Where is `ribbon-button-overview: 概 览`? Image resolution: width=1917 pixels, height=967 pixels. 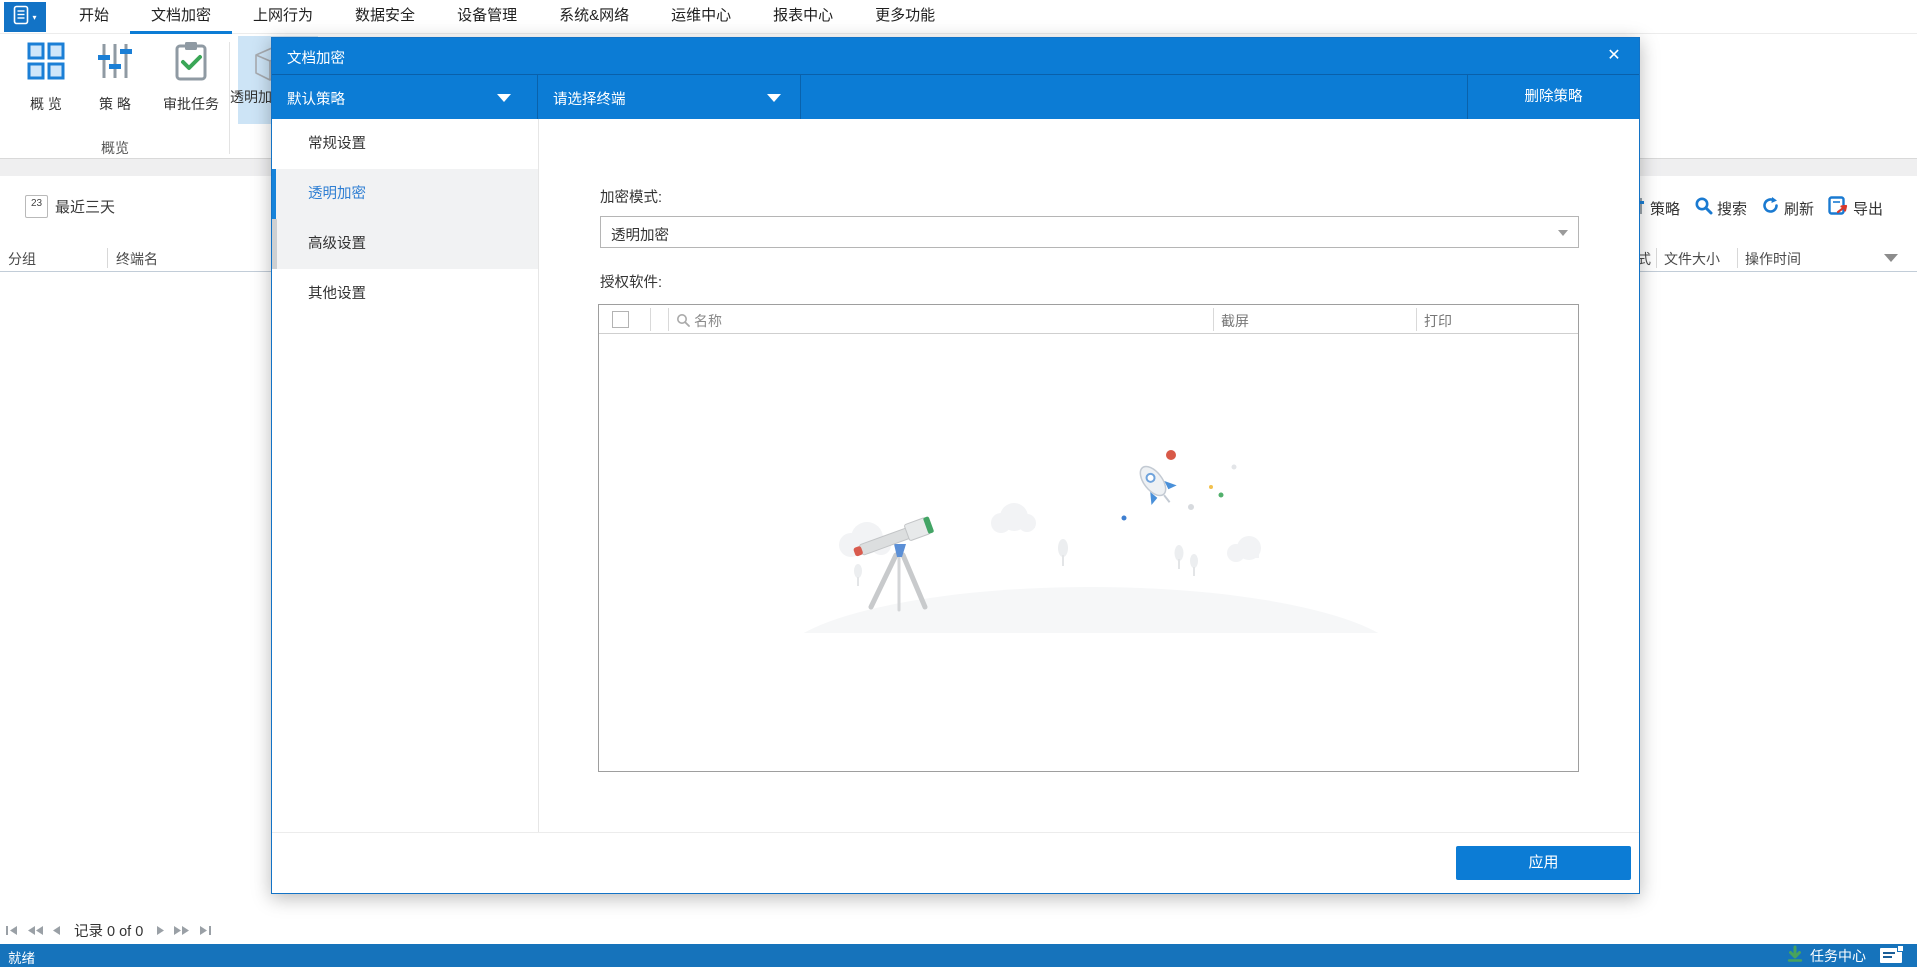
ribbon-button-overview: 概 览 is located at coordinates (46, 77).